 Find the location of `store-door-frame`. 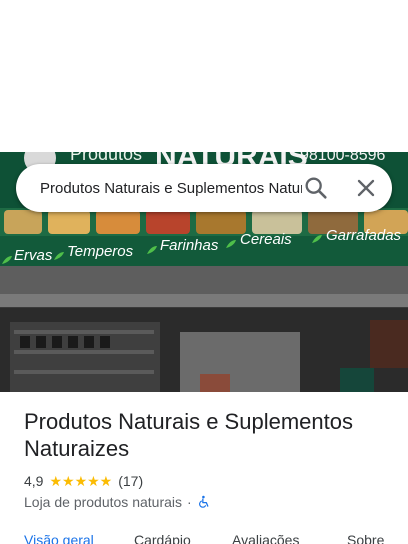

store-door-frame is located at coordinates (204, 301).